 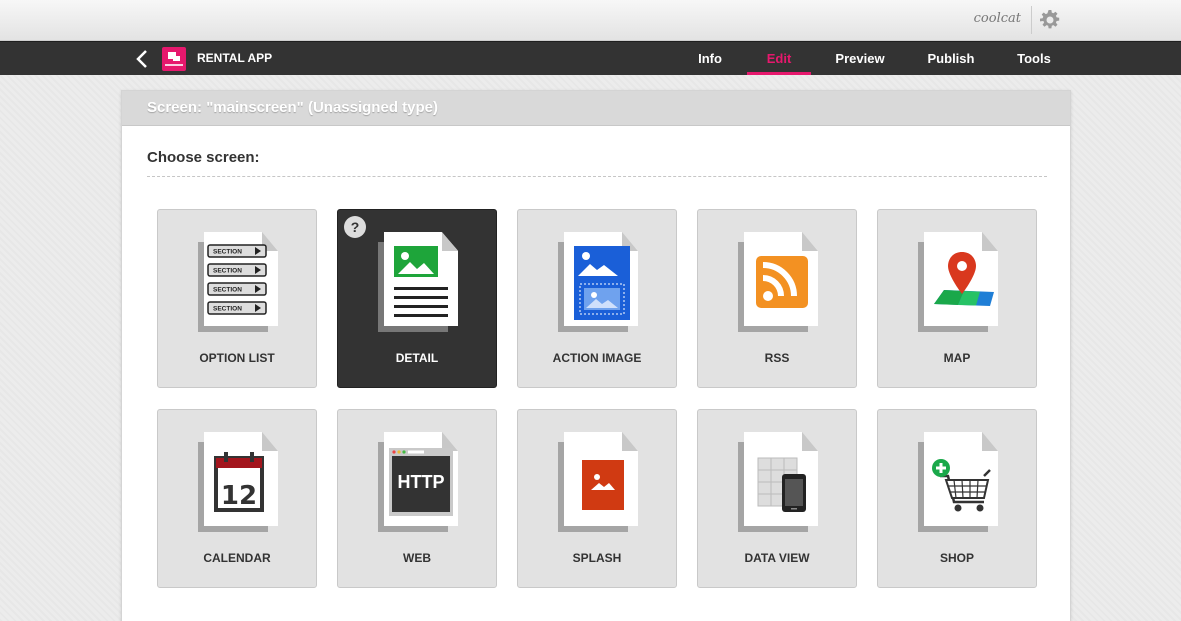 I want to click on calendar-icon: 12, so click(x=238, y=482).